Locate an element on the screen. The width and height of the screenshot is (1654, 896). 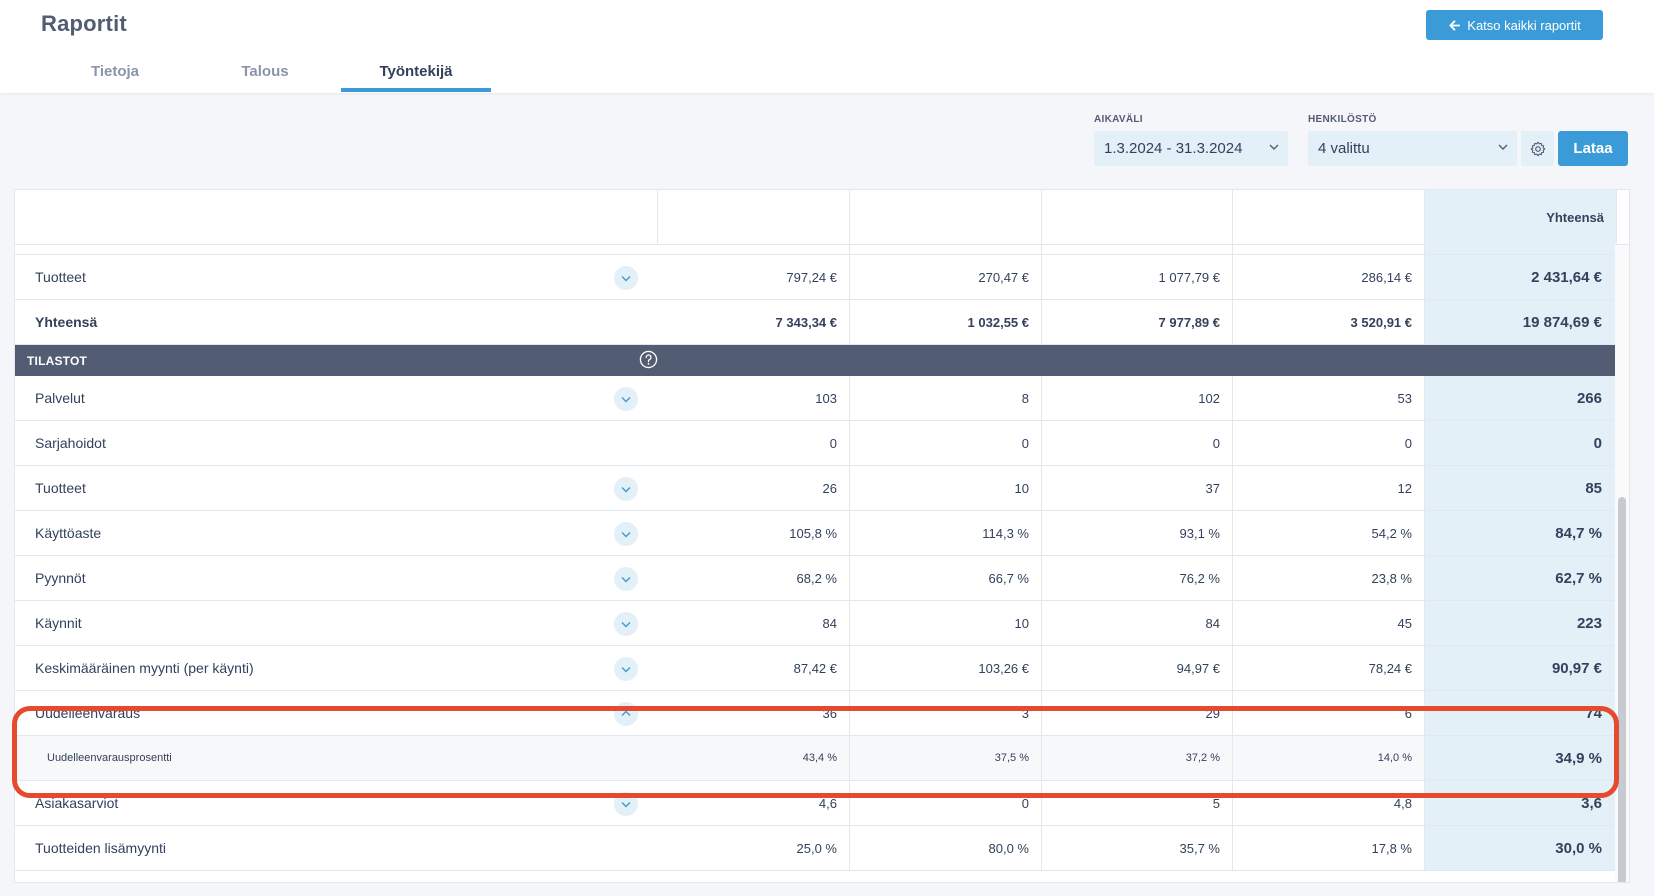
row-label: Asiakasarviot is located at coordinates (77, 803).